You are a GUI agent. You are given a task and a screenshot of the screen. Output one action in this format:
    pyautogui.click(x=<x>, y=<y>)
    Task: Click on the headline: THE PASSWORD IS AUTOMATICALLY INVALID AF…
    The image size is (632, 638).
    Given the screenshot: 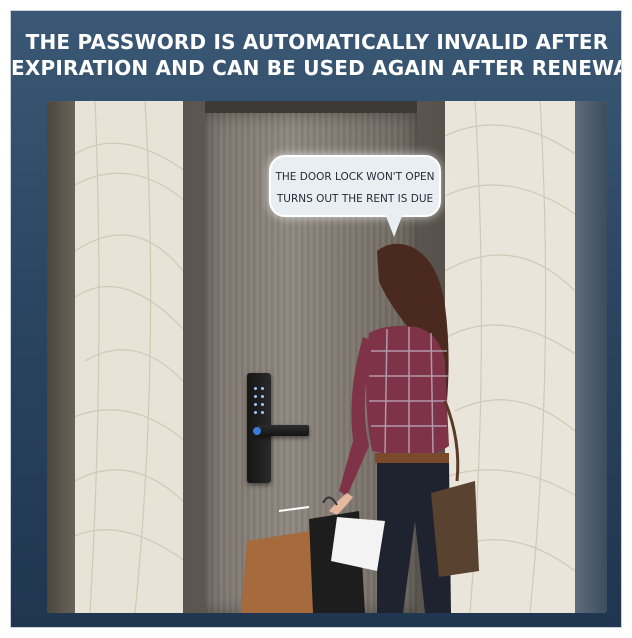 What is the action you would take?
    pyautogui.click(x=316, y=55)
    